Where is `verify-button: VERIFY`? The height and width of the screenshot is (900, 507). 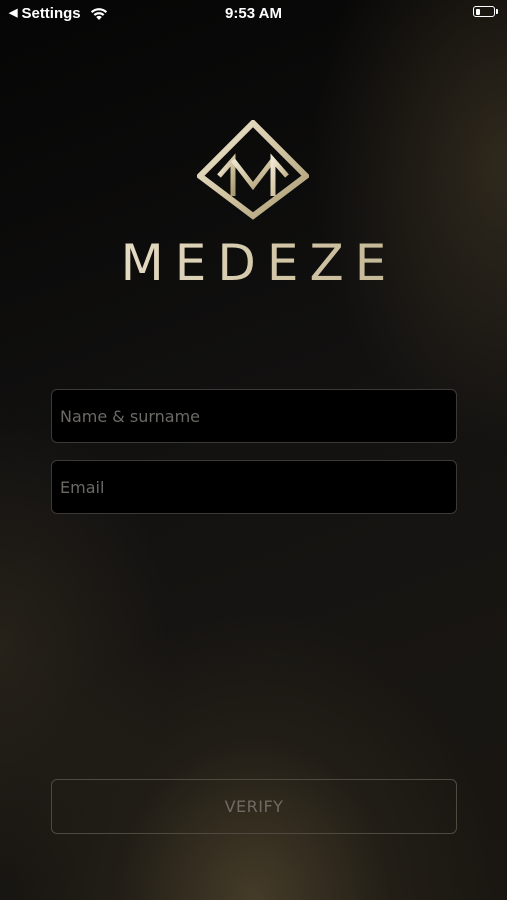 verify-button: VERIFY is located at coordinates (254, 806).